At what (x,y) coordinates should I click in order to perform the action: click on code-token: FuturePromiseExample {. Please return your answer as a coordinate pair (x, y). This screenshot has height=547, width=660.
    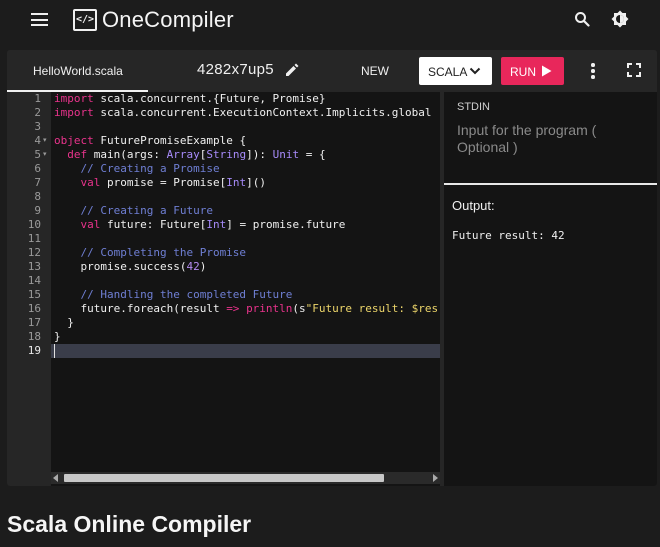
    Looking at the image, I should click on (170, 140).